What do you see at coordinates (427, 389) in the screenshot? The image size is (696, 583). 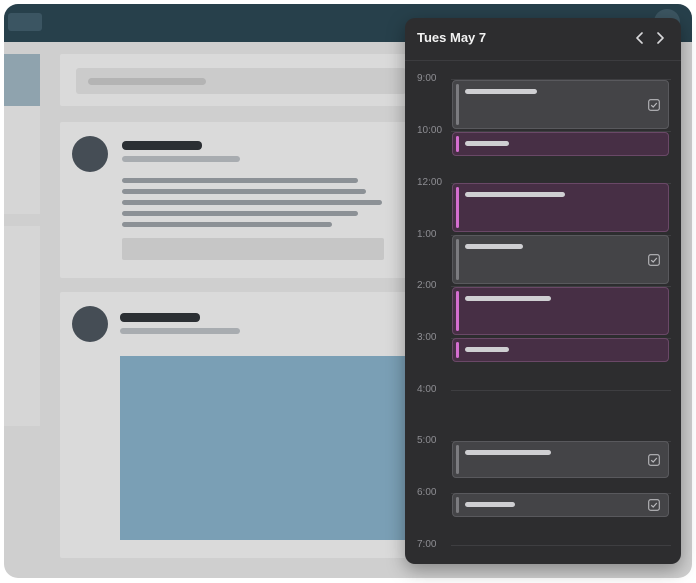 I see `hour-label: 4:00` at bounding box center [427, 389].